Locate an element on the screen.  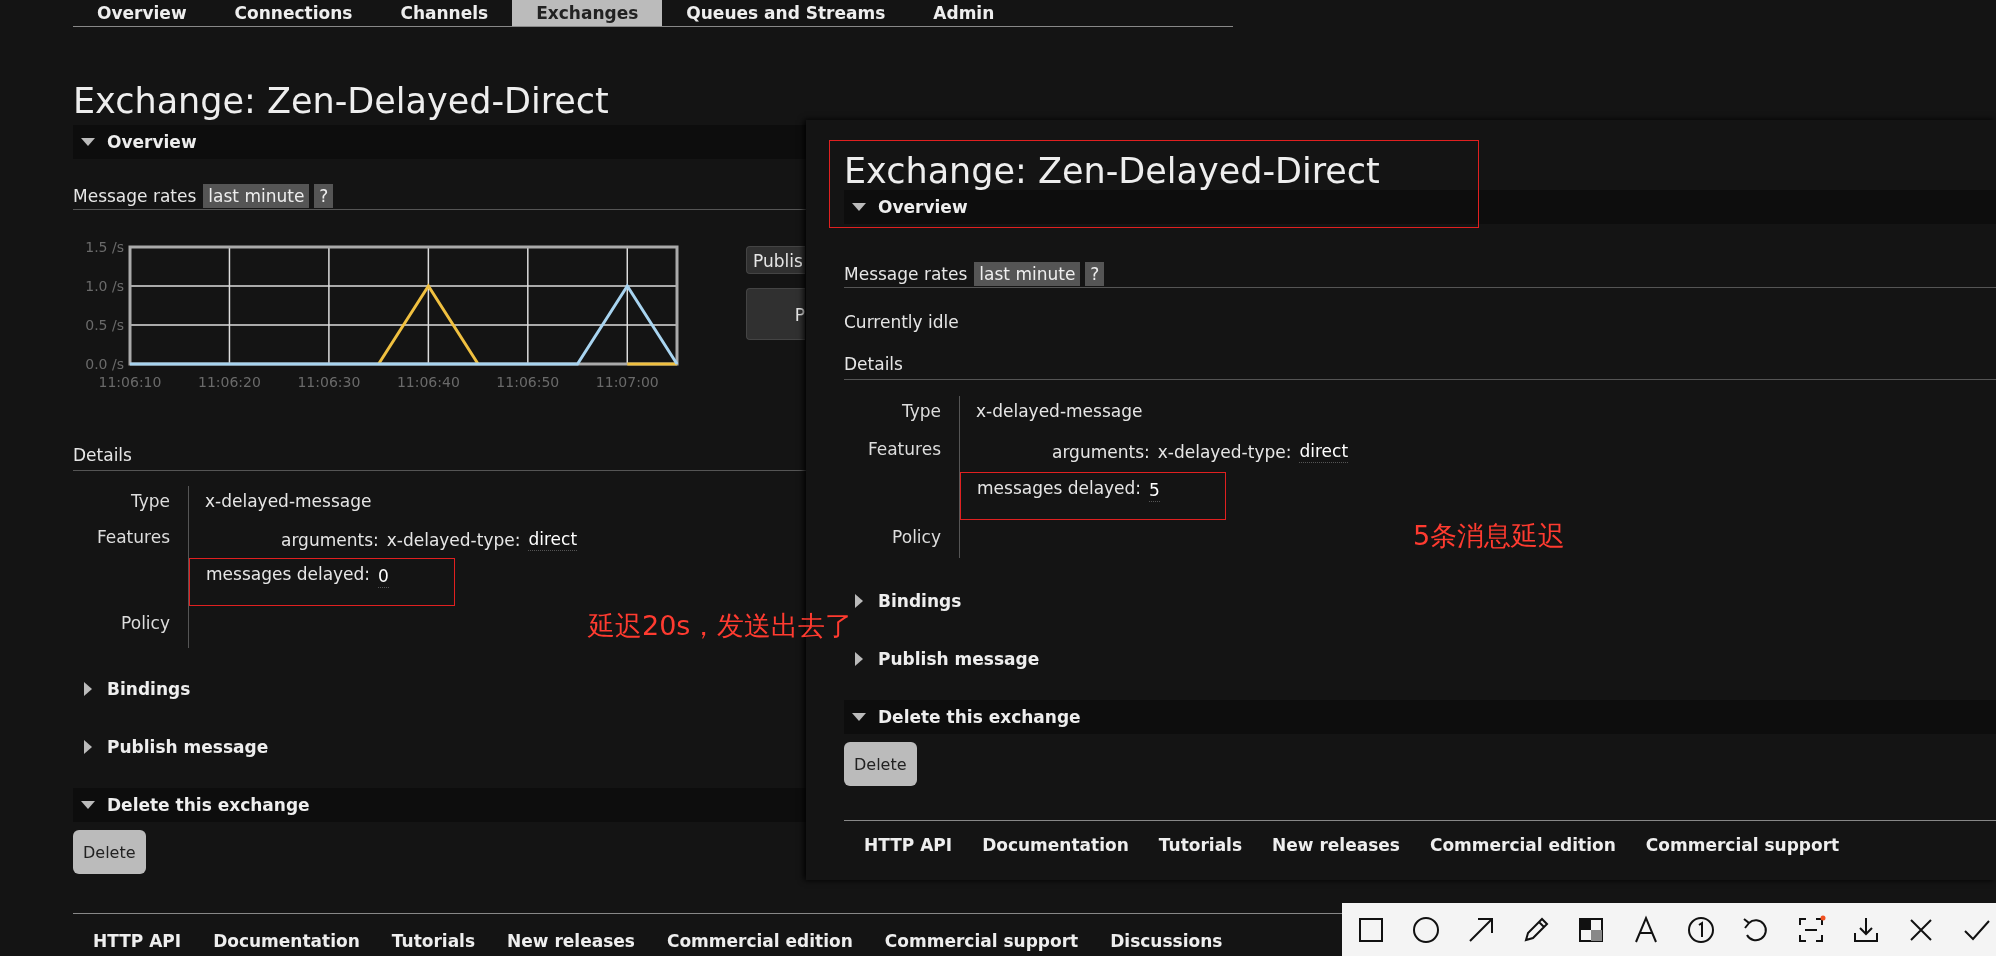
x-axis-label: 11:06:40 is located at coordinates (428, 382).